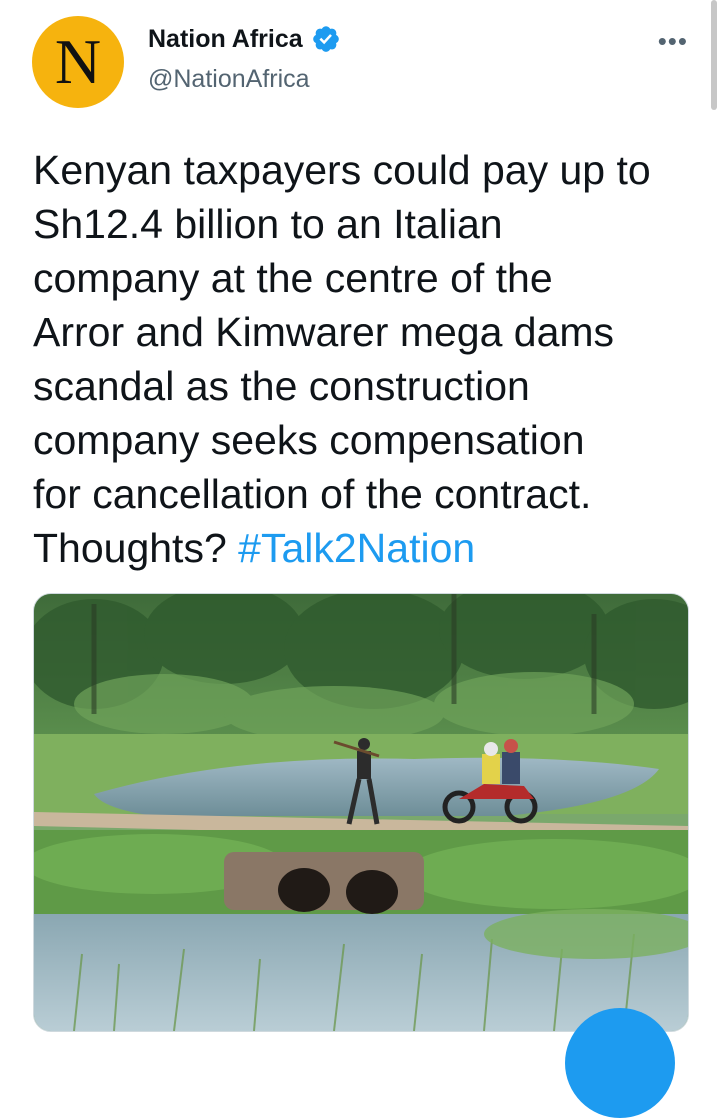  What do you see at coordinates (225, 39) in the screenshot?
I see `author-display-name: Nation Africa` at bounding box center [225, 39].